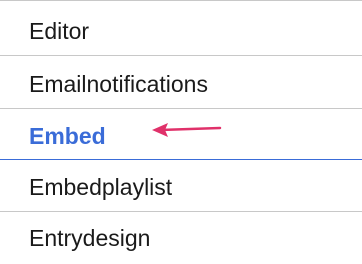  What do you see at coordinates (59, 31) in the screenshot?
I see `list-item-label: Editor` at bounding box center [59, 31].